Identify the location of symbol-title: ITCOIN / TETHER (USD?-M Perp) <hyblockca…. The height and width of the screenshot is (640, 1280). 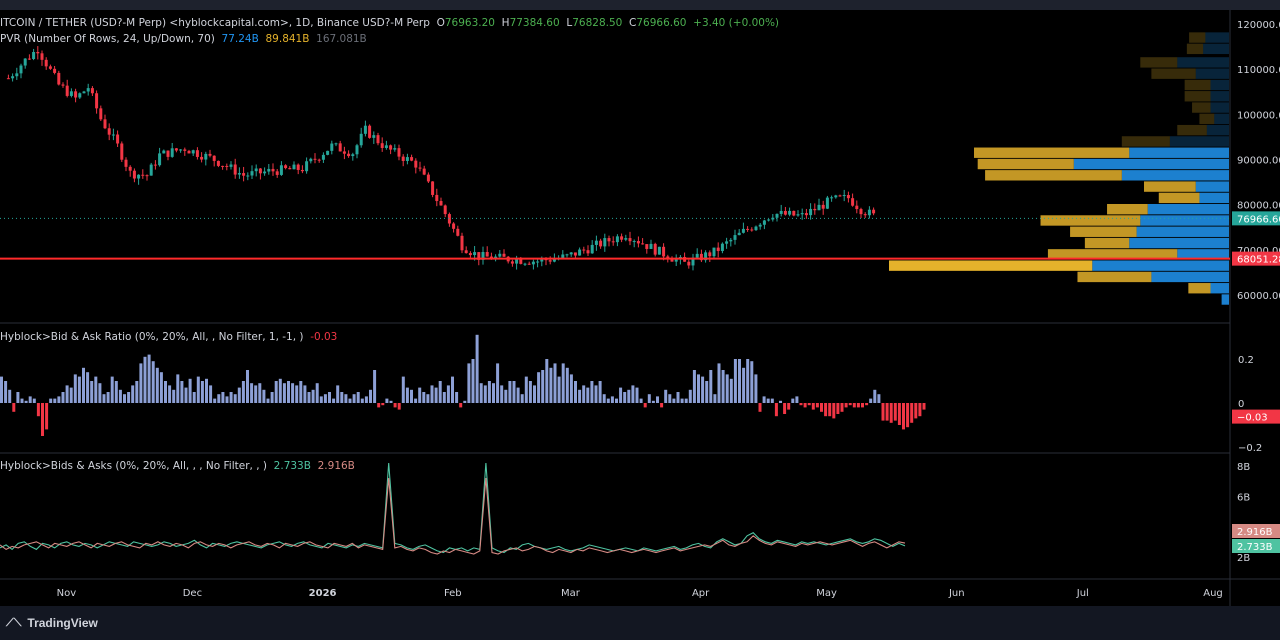
(215, 23).